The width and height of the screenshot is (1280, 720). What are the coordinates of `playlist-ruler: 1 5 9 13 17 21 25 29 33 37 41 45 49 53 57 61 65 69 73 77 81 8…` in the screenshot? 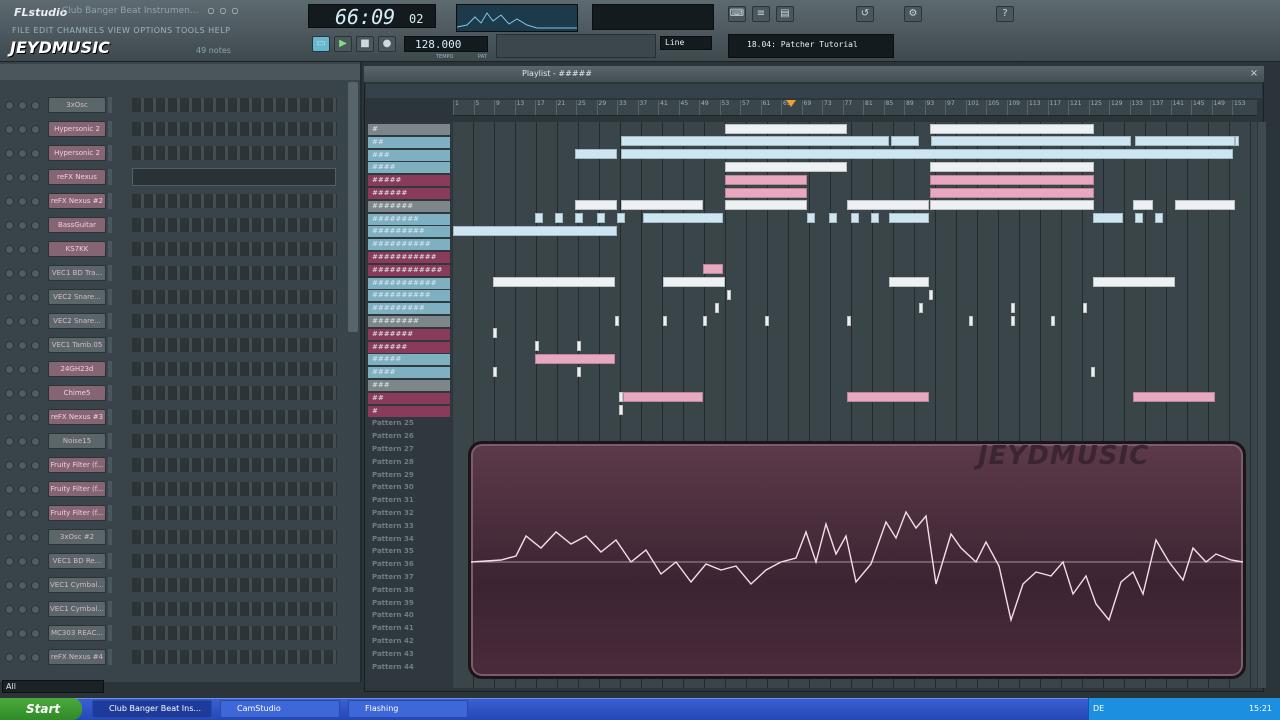 It's located at (855, 108).